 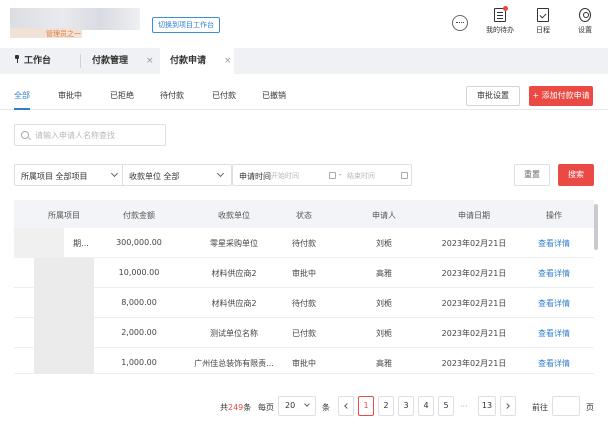 I want to click on project-select: 所属项目 全部项目, so click(x=70, y=175).